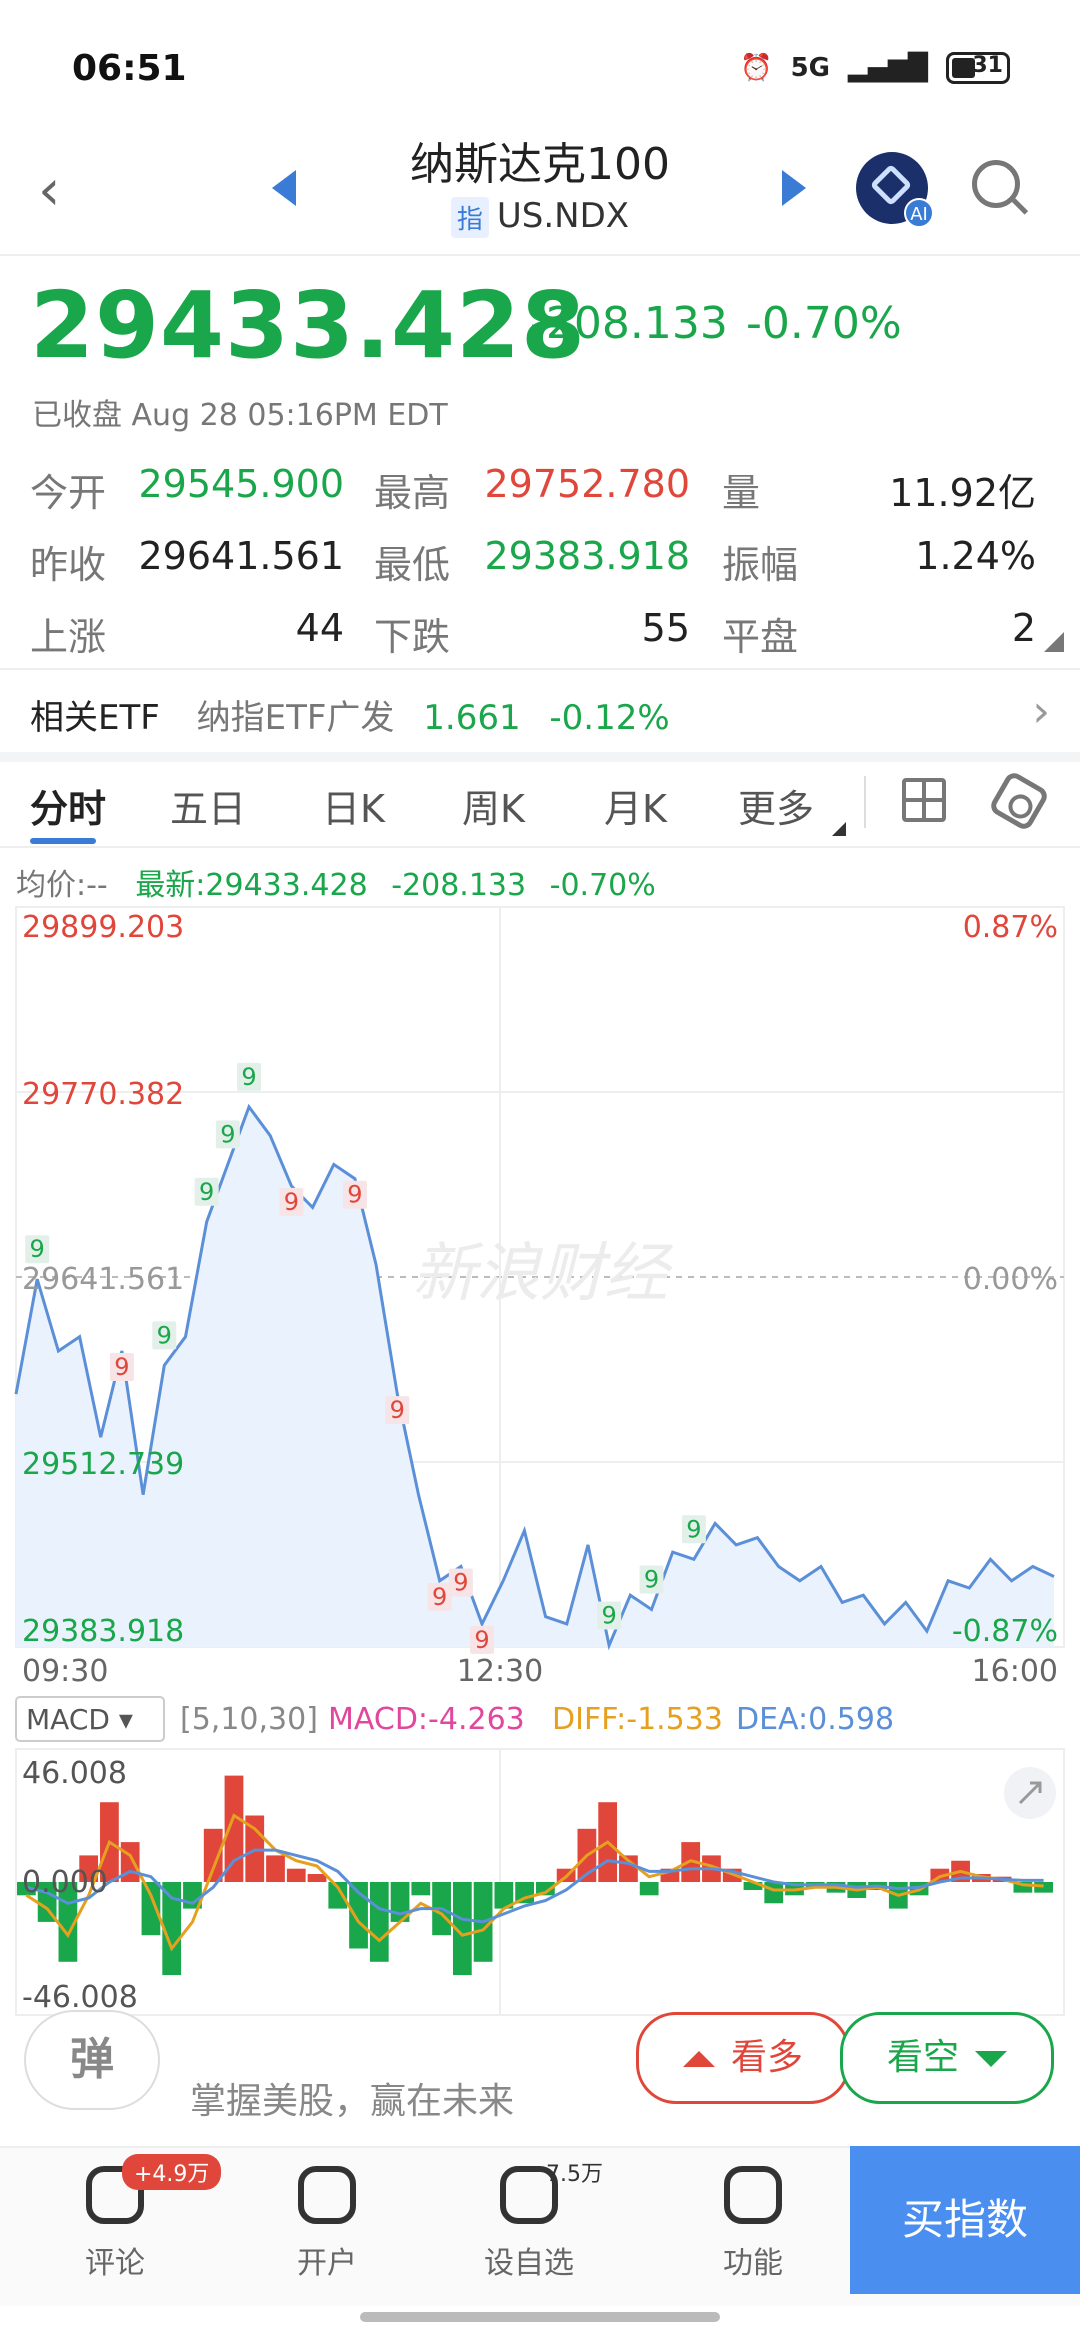 This screenshot has width=1080, height=2344. What do you see at coordinates (815, 1719) in the screenshot?
I see `dea-value: DEA:0.598` at bounding box center [815, 1719].